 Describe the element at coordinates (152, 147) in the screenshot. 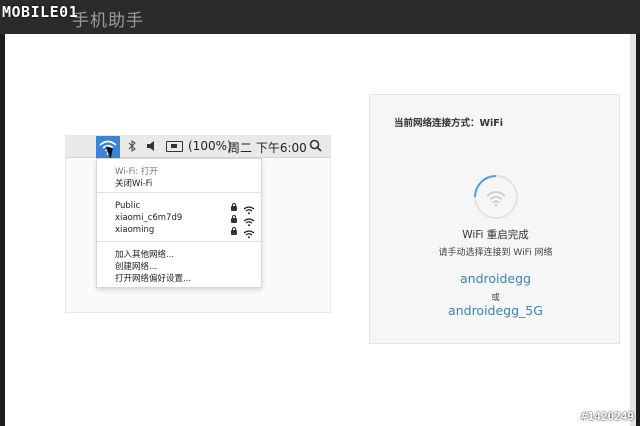

I see `volume-icon` at that location.